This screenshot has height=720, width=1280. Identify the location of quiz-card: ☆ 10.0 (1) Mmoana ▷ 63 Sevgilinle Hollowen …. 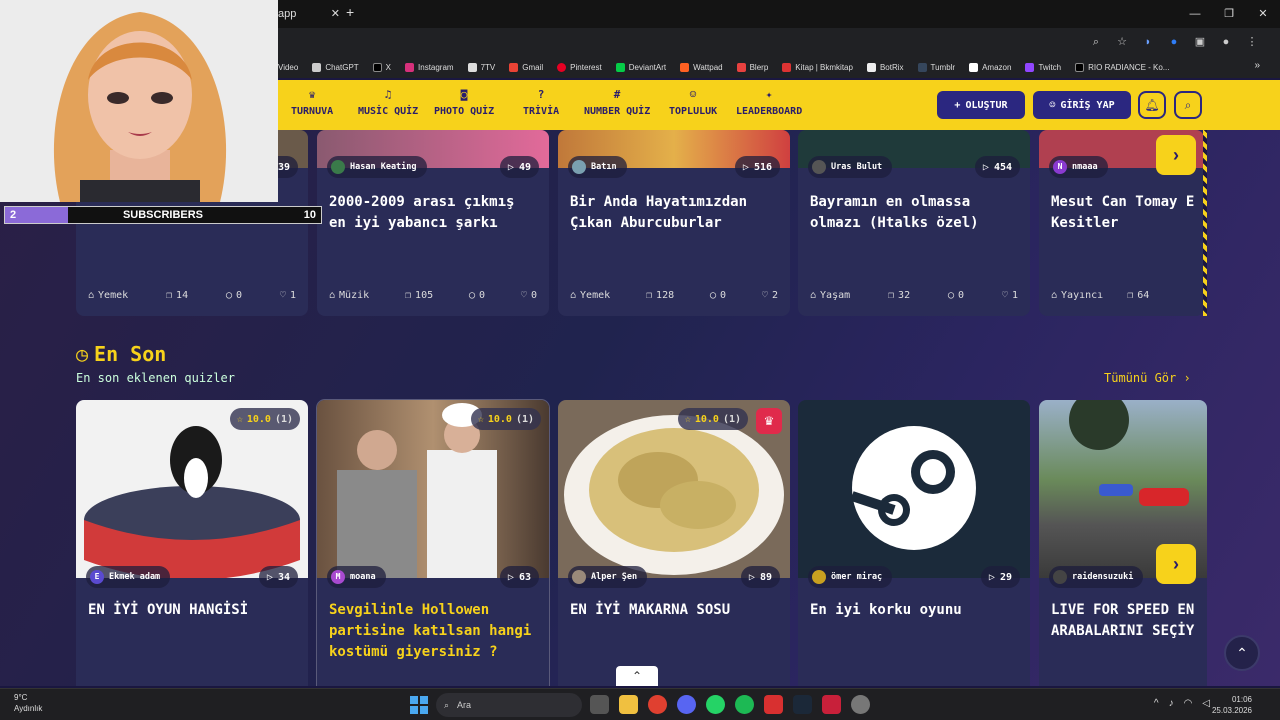
(433, 542).